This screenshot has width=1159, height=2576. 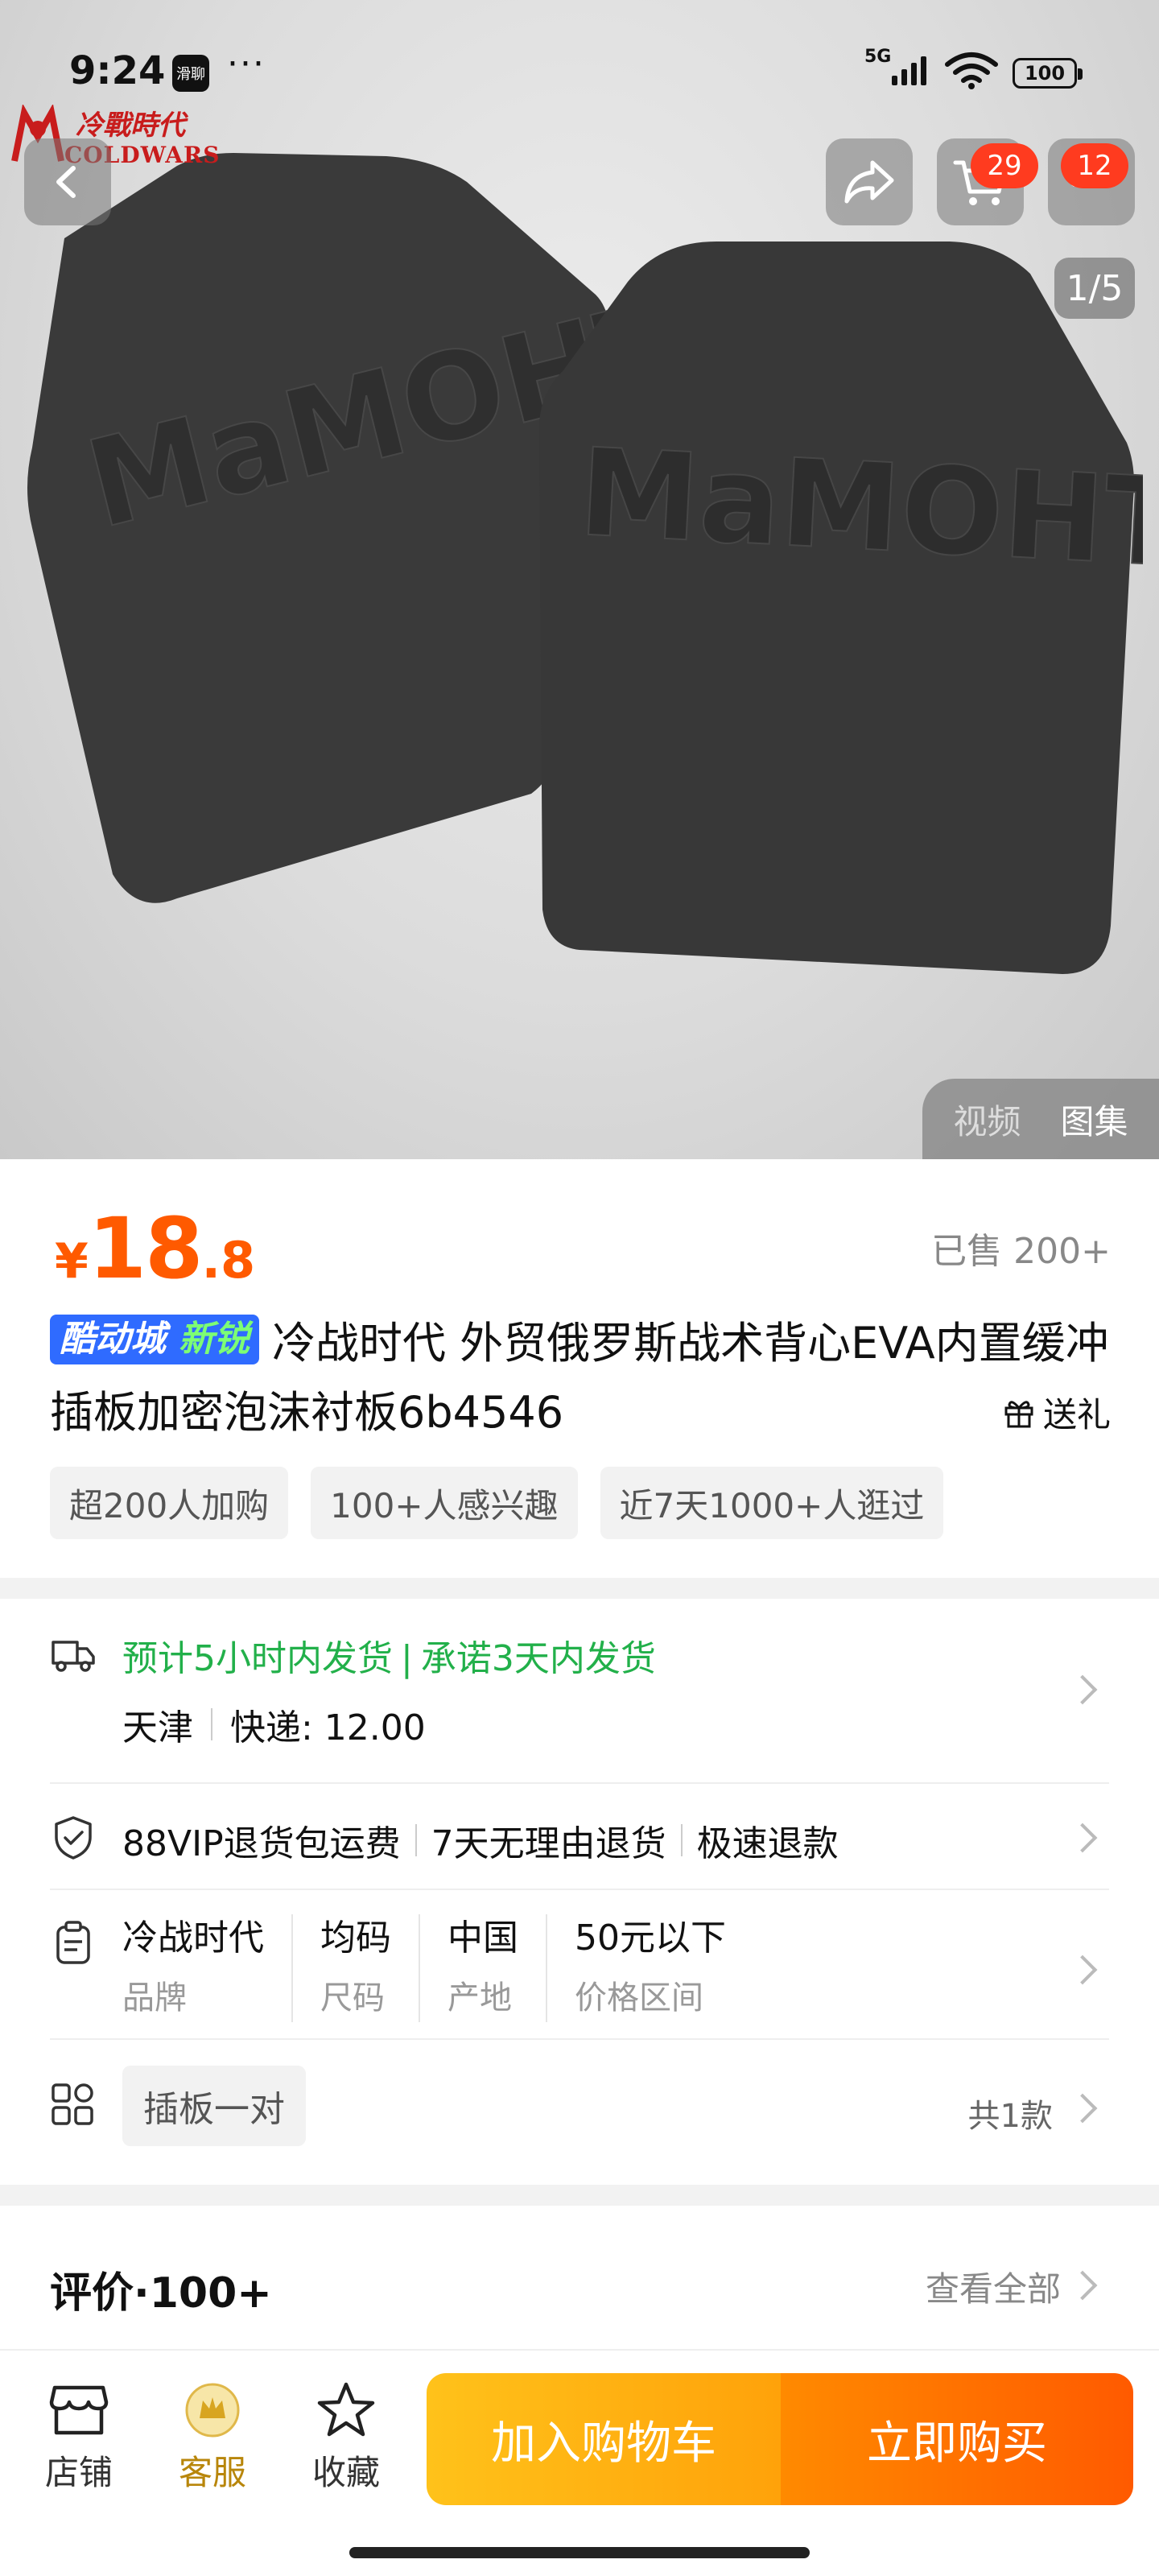 I want to click on clipboard-icon, so click(x=73, y=1942).